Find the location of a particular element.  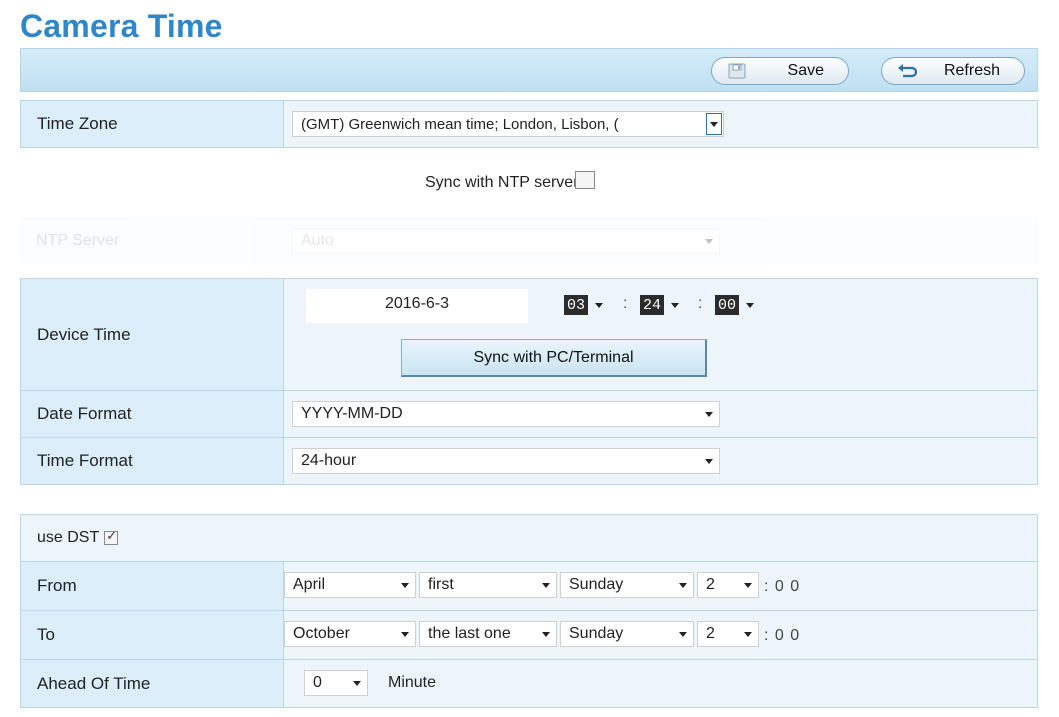

floppy-disk-icon is located at coordinates (737, 71).